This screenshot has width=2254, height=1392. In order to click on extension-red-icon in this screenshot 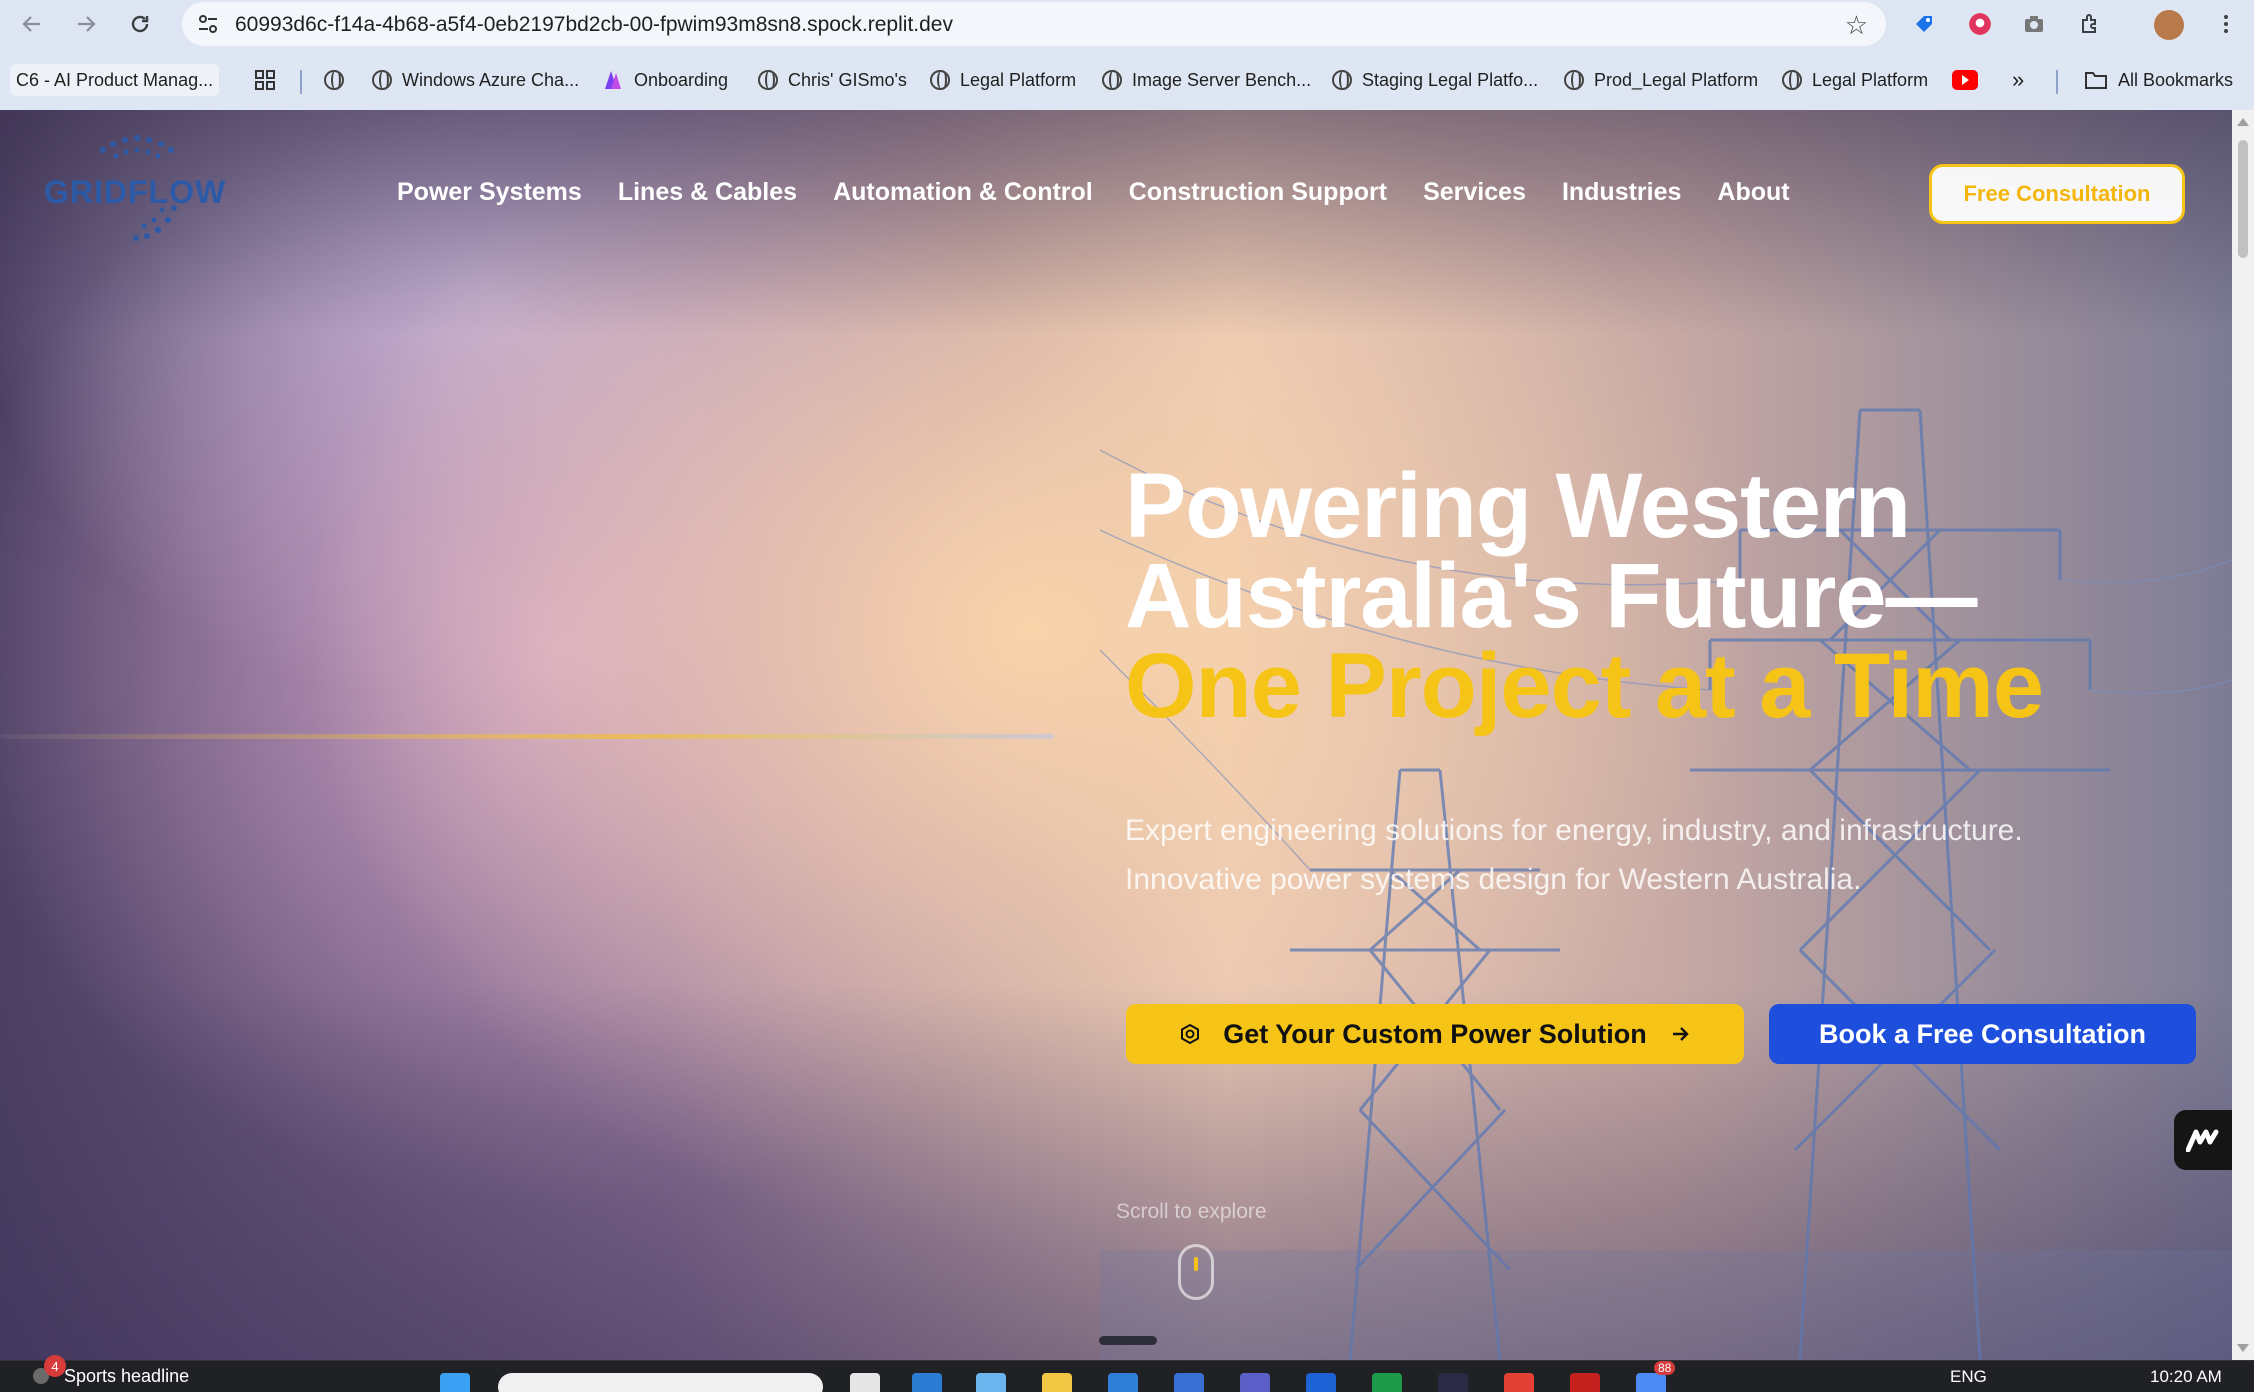, I will do `click(1980, 24)`.